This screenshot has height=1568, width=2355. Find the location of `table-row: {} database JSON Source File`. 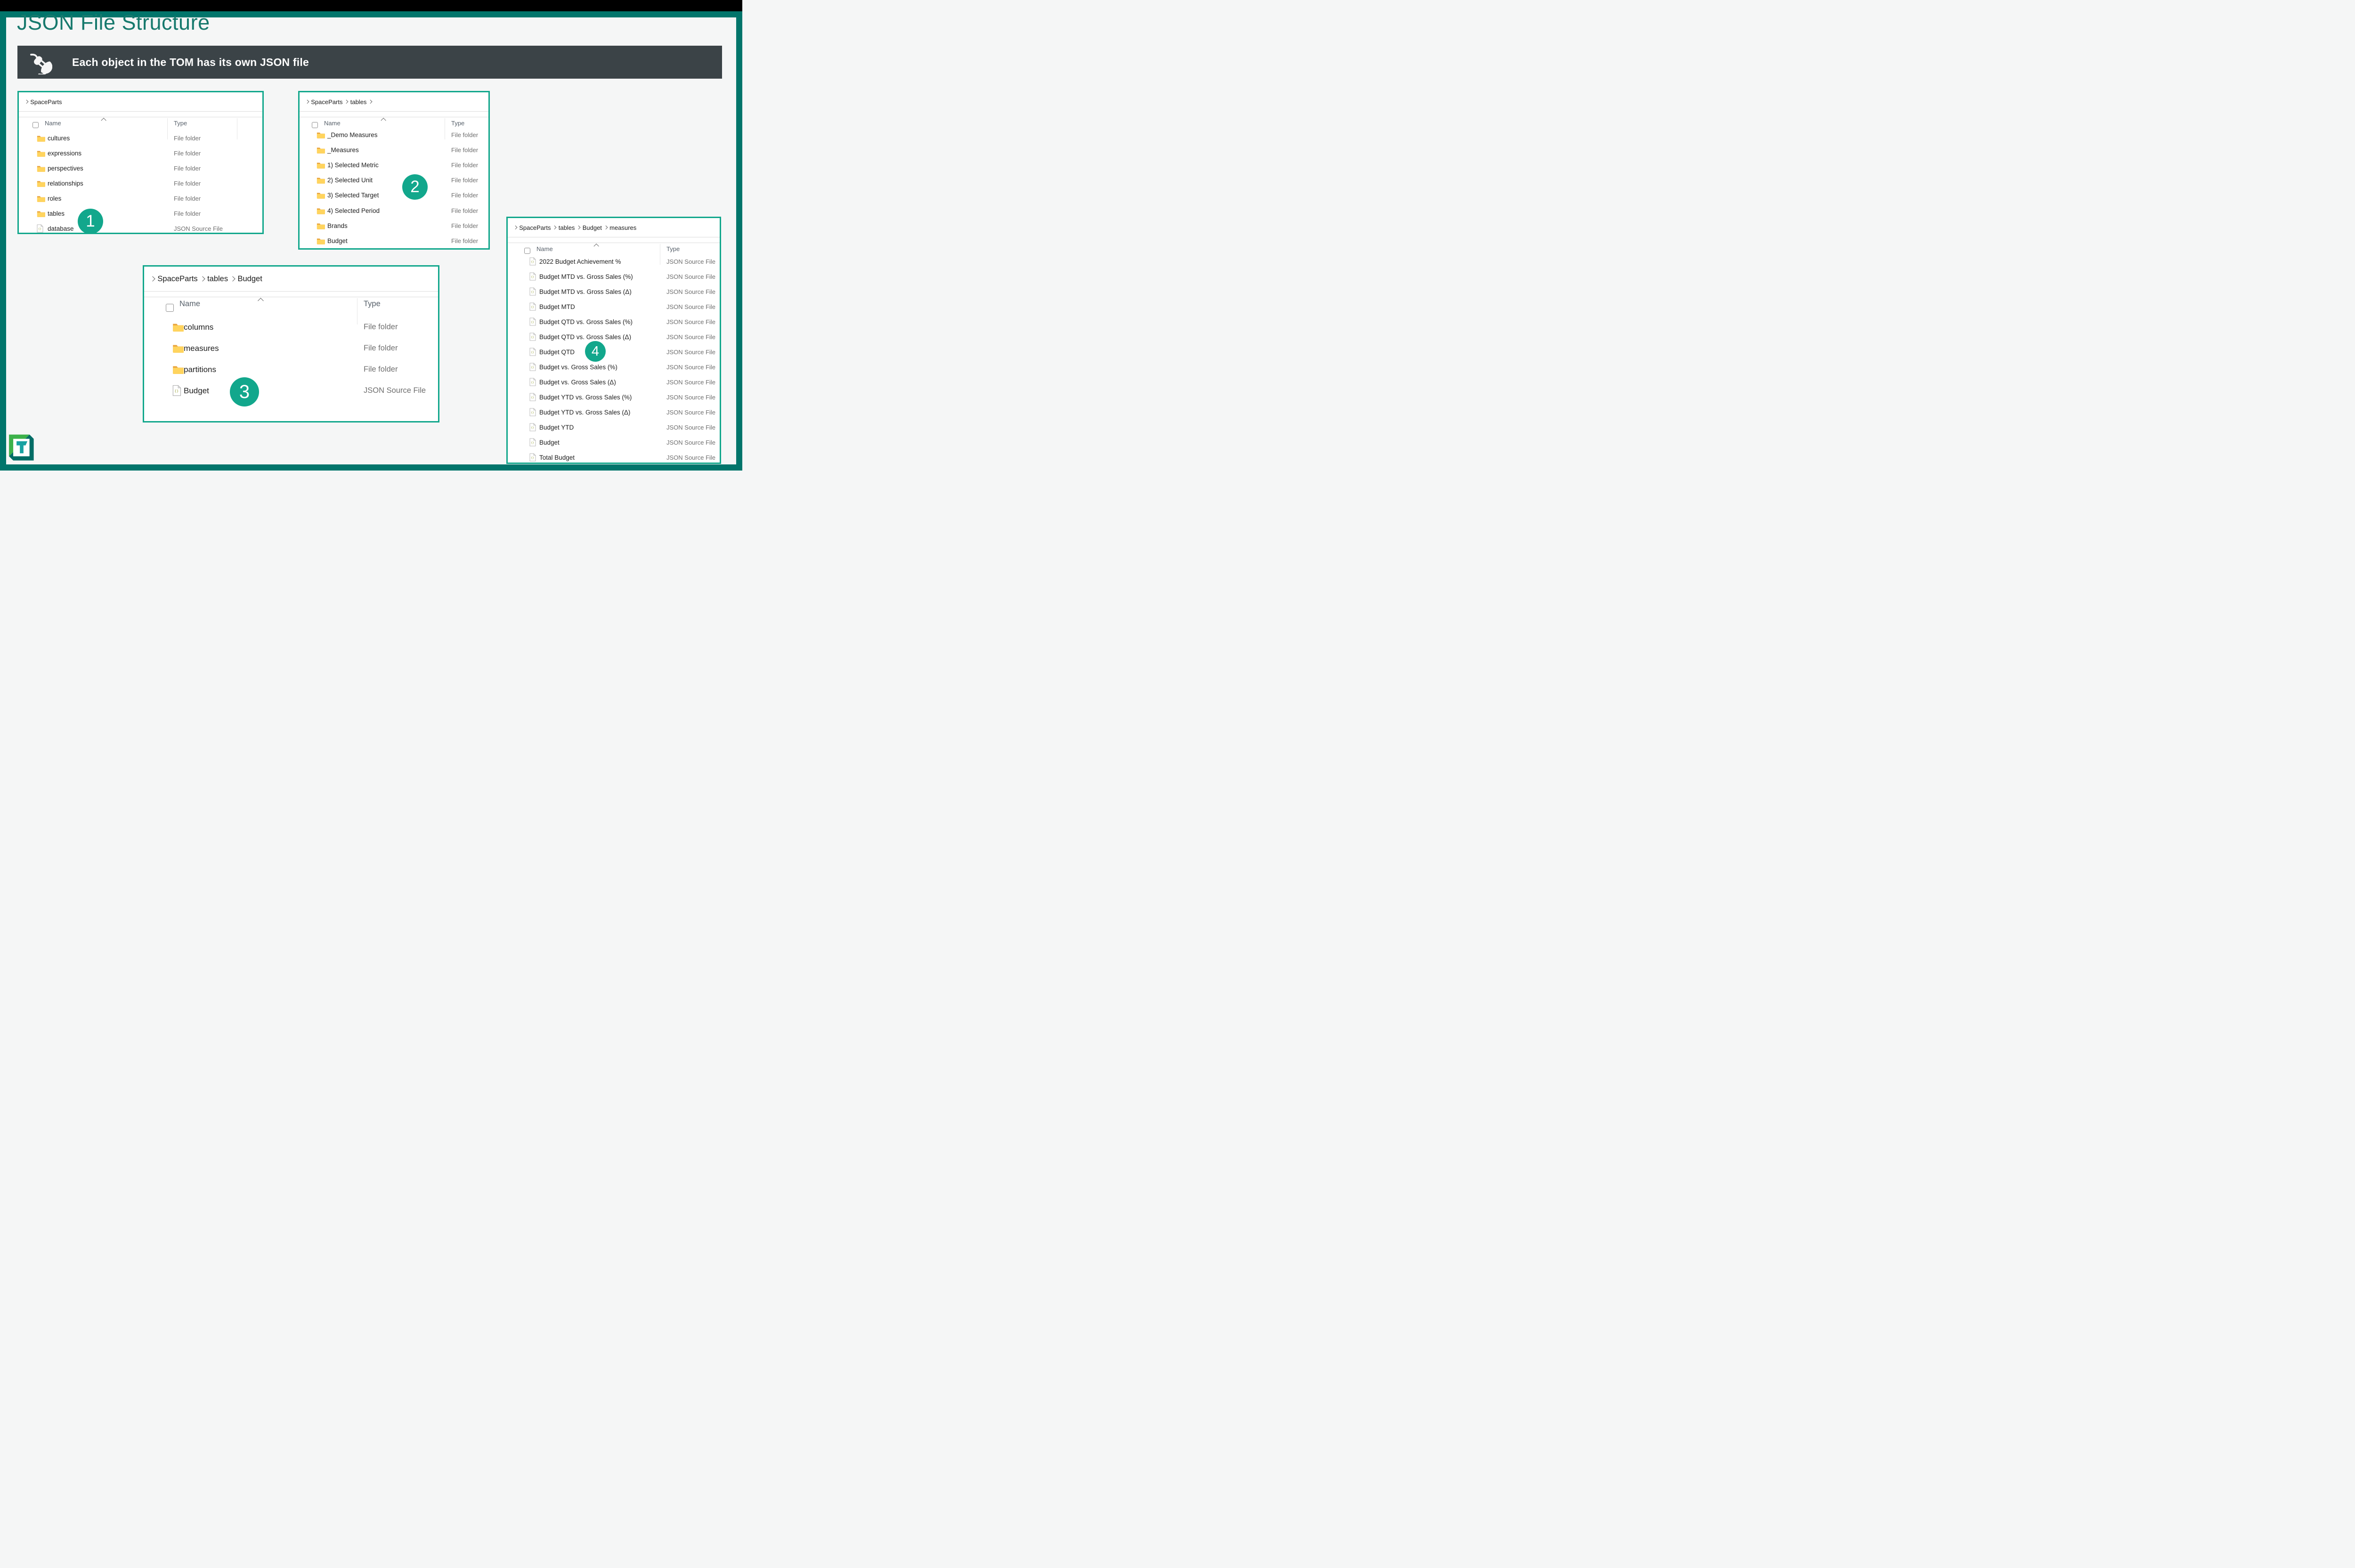

table-row: {} database JSON Source File is located at coordinates (140, 228).